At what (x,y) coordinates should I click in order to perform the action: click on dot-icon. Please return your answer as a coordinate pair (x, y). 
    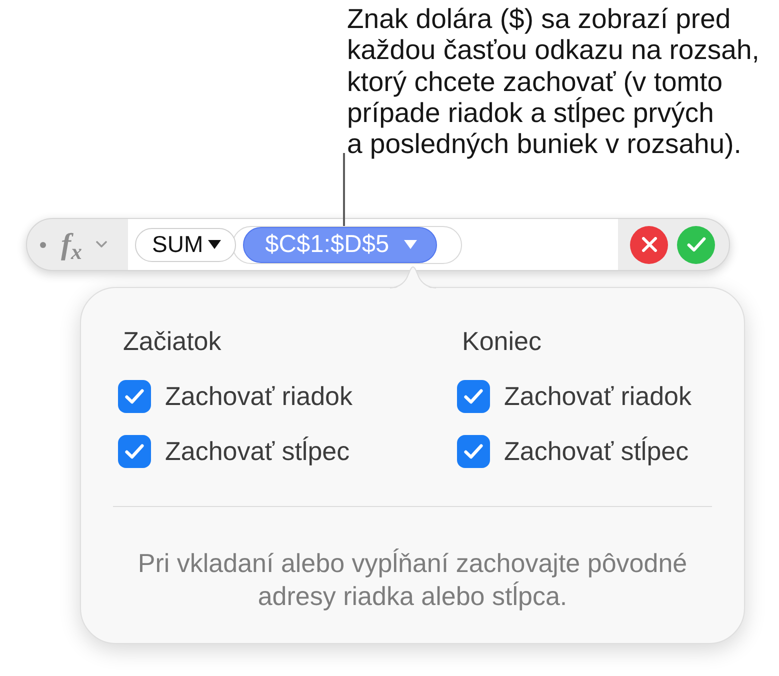
    Looking at the image, I should click on (43, 245).